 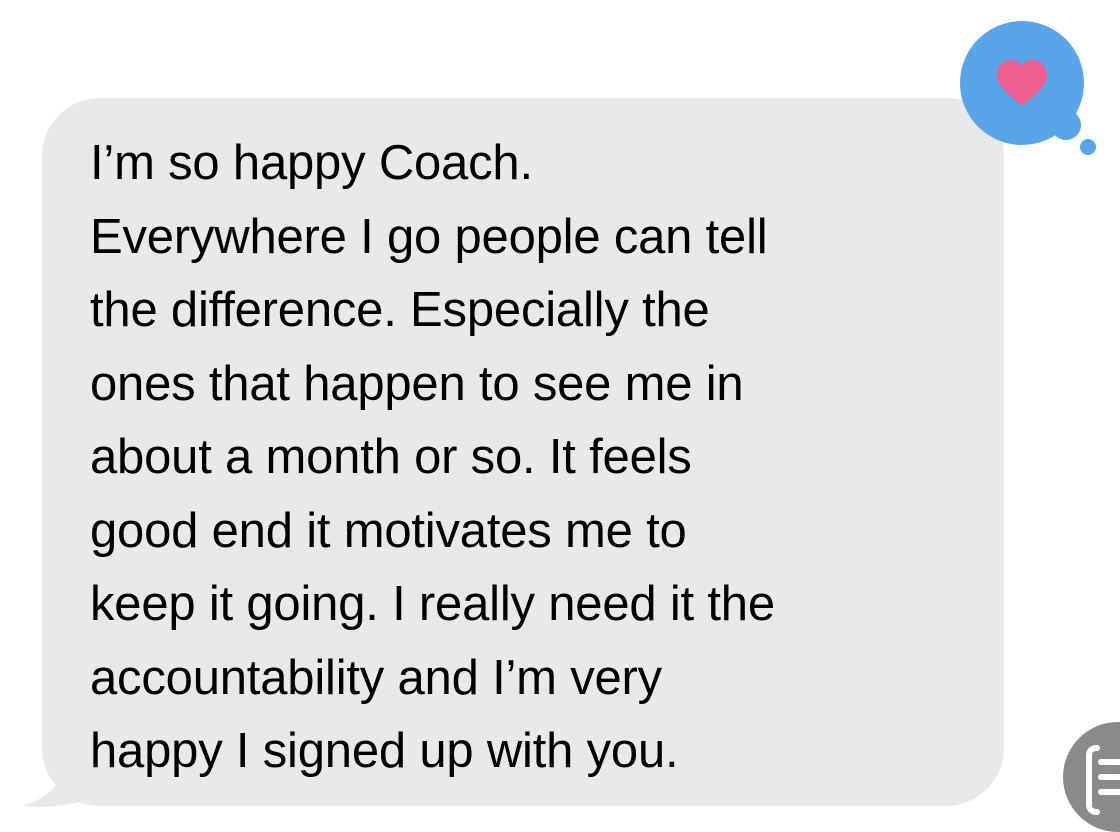 What do you see at coordinates (384, 751) in the screenshot?
I see `message-line: happy I signed up with you.` at bounding box center [384, 751].